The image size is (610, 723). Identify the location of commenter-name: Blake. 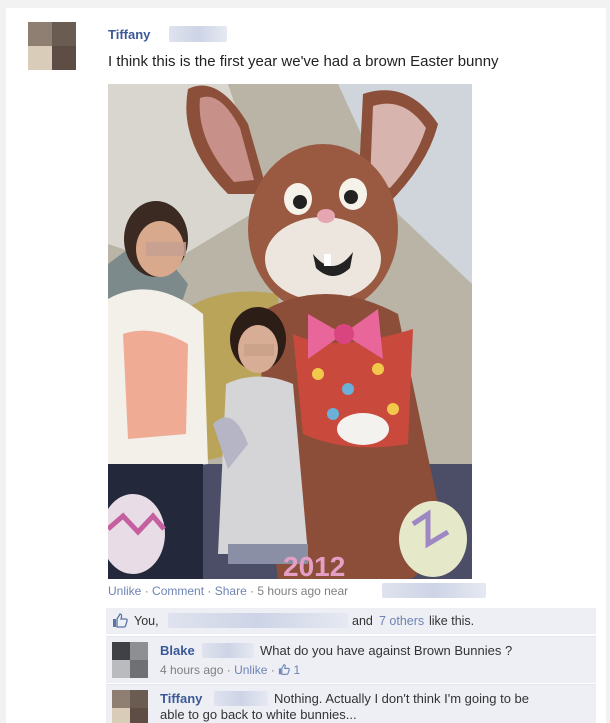
(177, 650).